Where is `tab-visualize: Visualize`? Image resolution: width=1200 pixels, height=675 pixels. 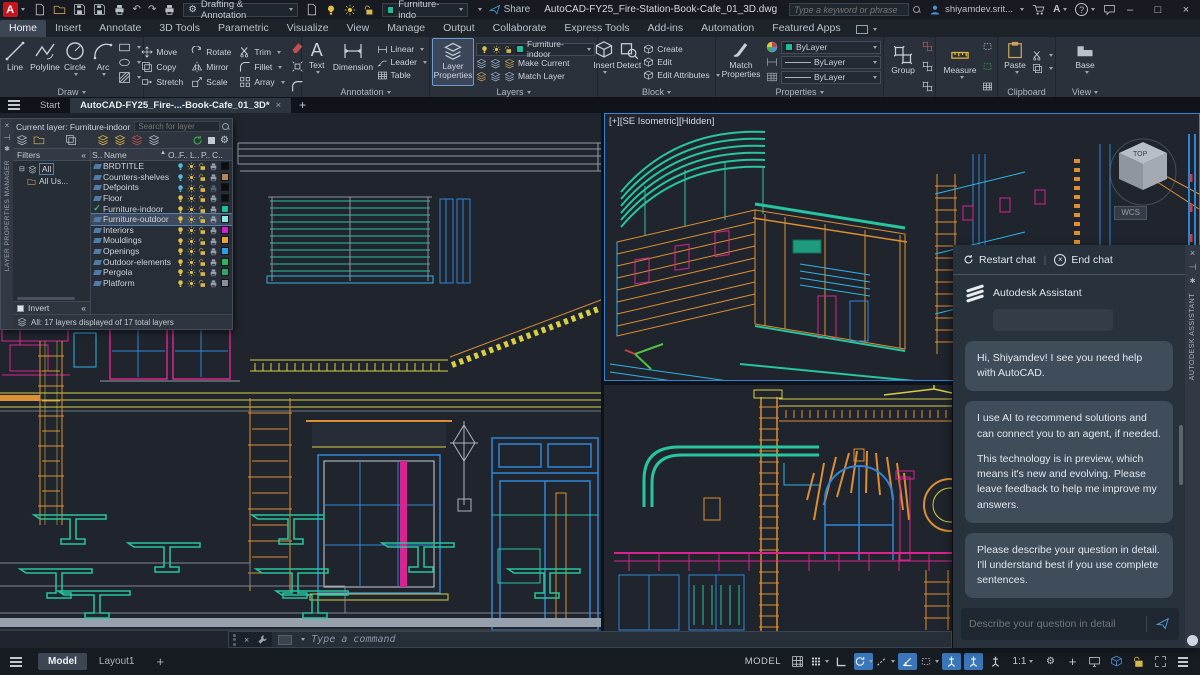
tab-visualize: Visualize is located at coordinates (308, 28).